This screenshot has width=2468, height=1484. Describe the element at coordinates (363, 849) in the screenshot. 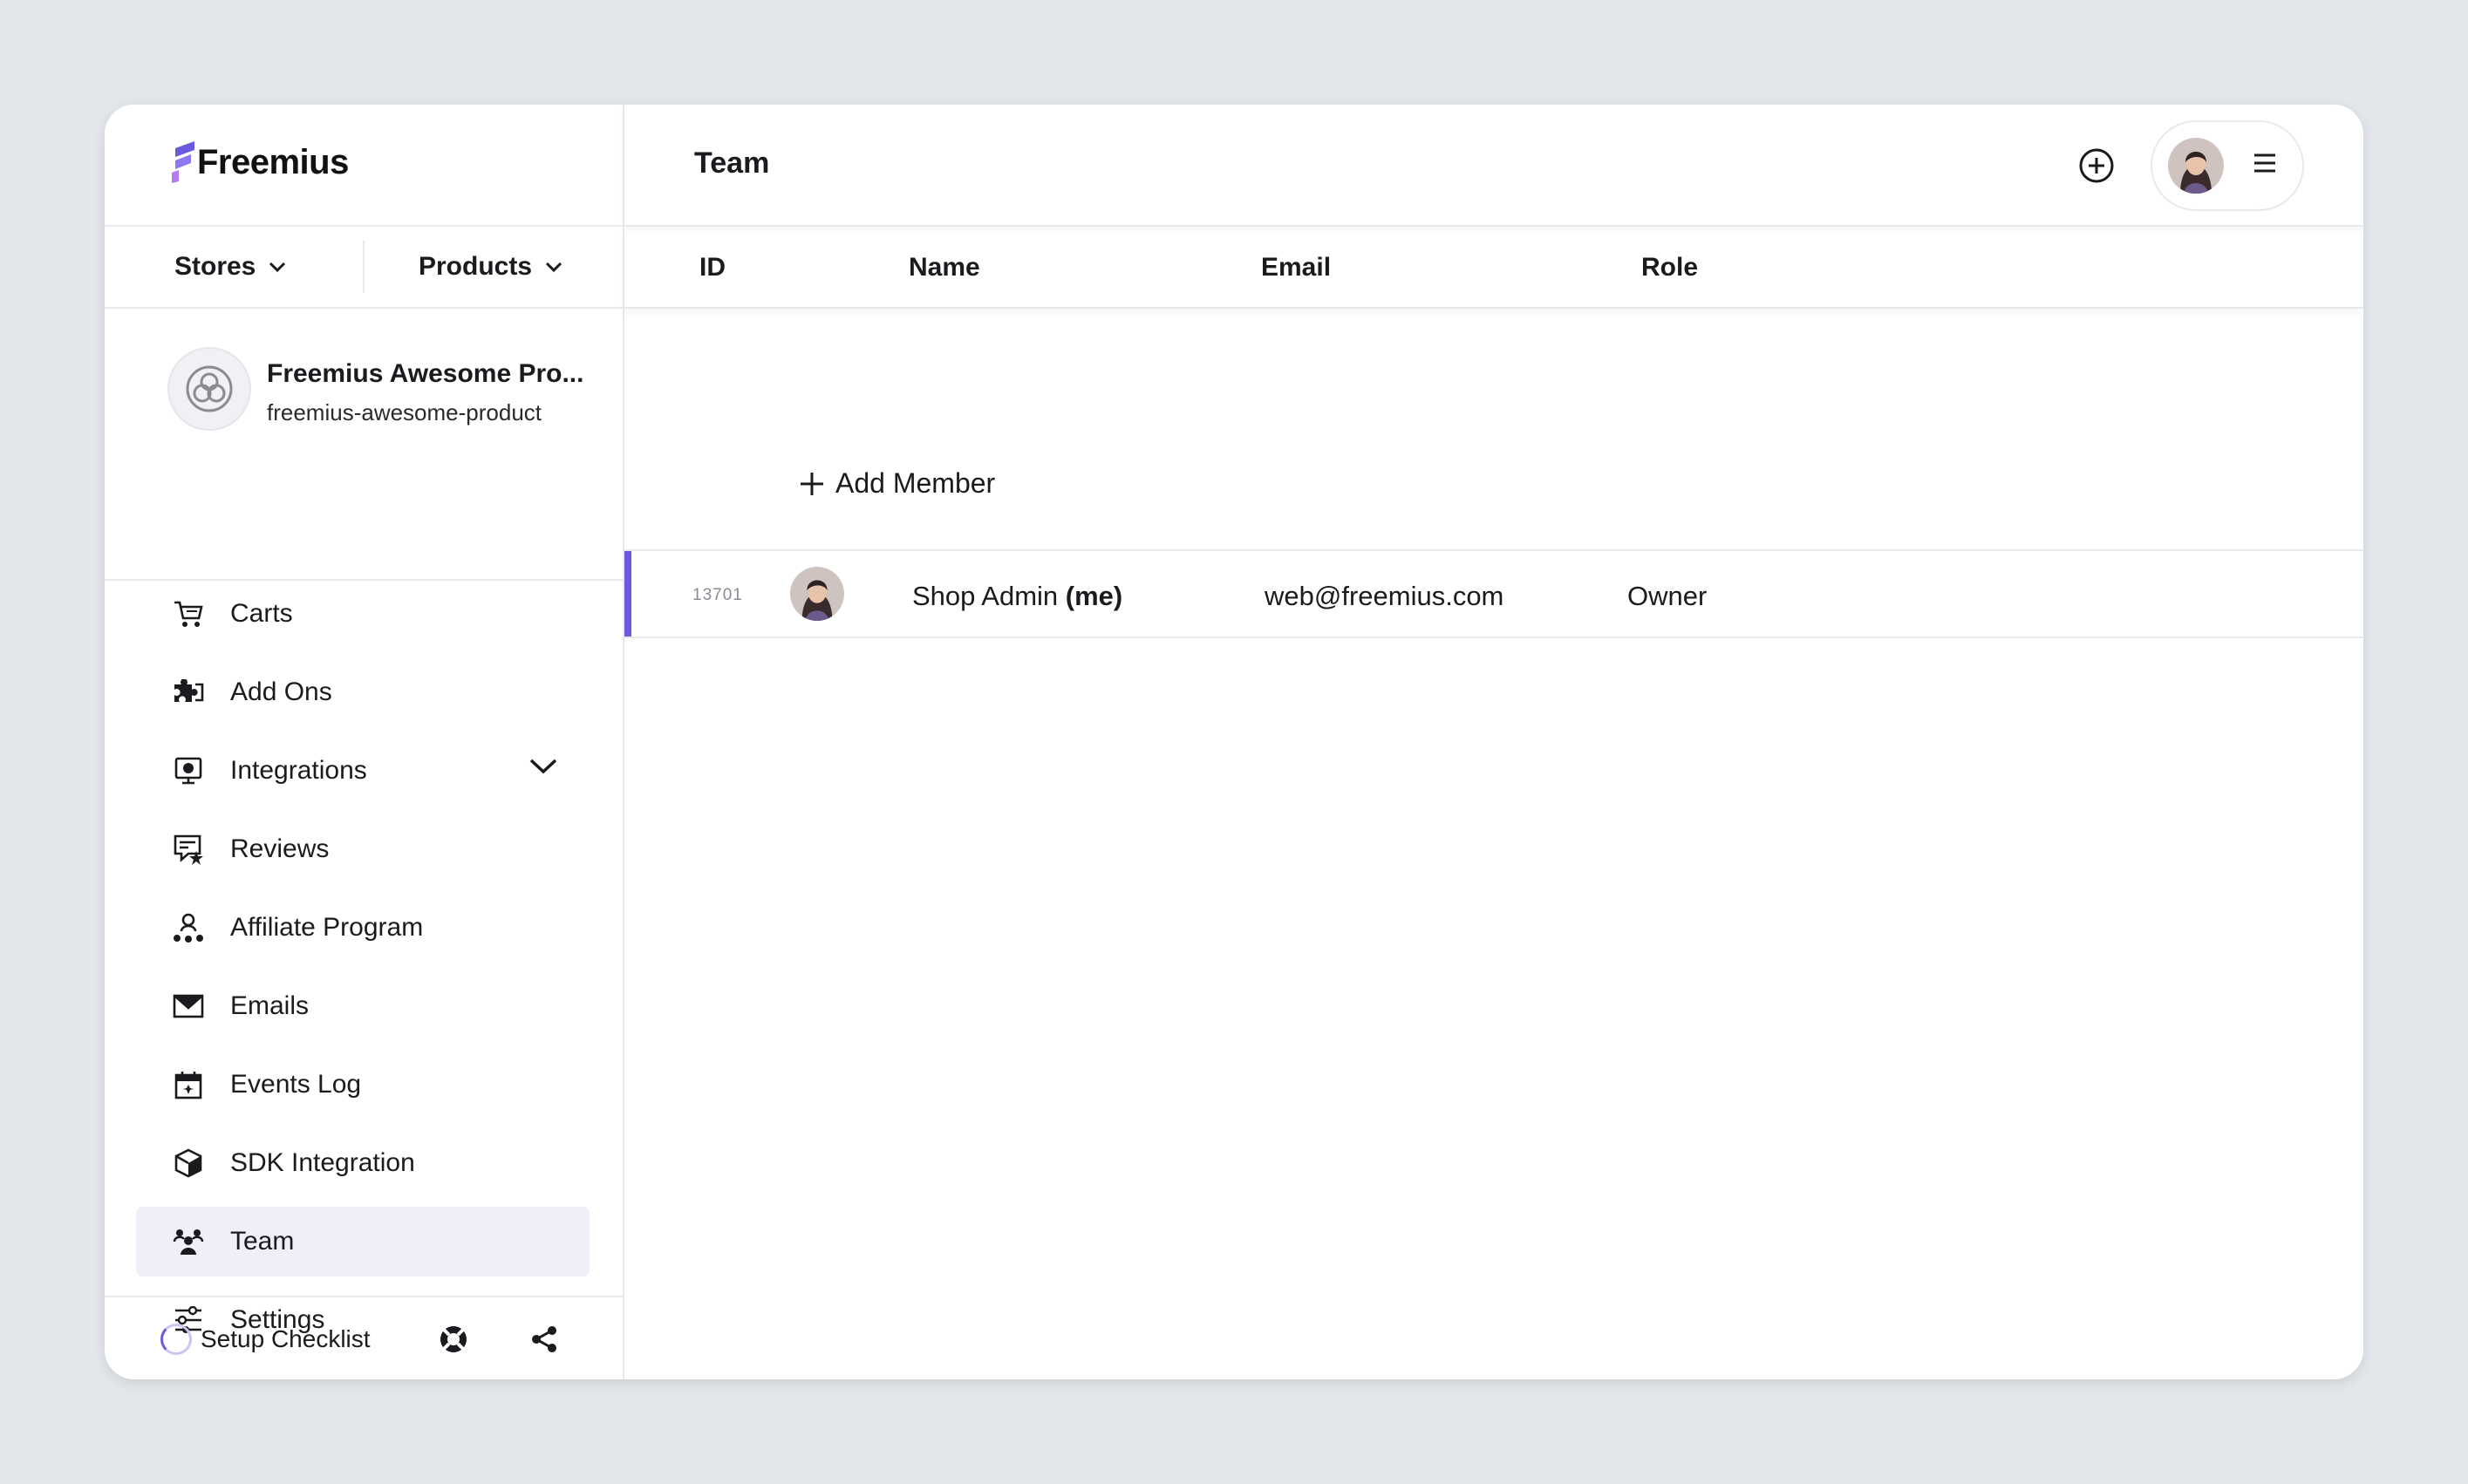

I see `sidebar-item-reviews: Reviews` at that location.